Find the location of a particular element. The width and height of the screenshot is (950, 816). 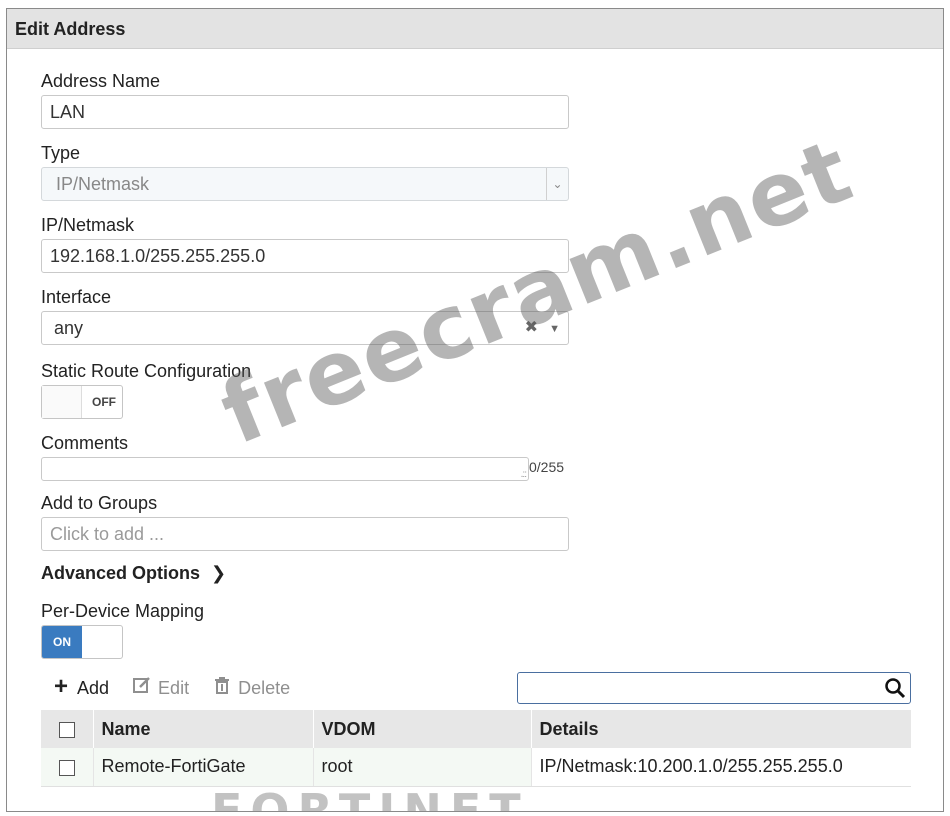

row-name: Remote-FortiGate is located at coordinates (203, 767).